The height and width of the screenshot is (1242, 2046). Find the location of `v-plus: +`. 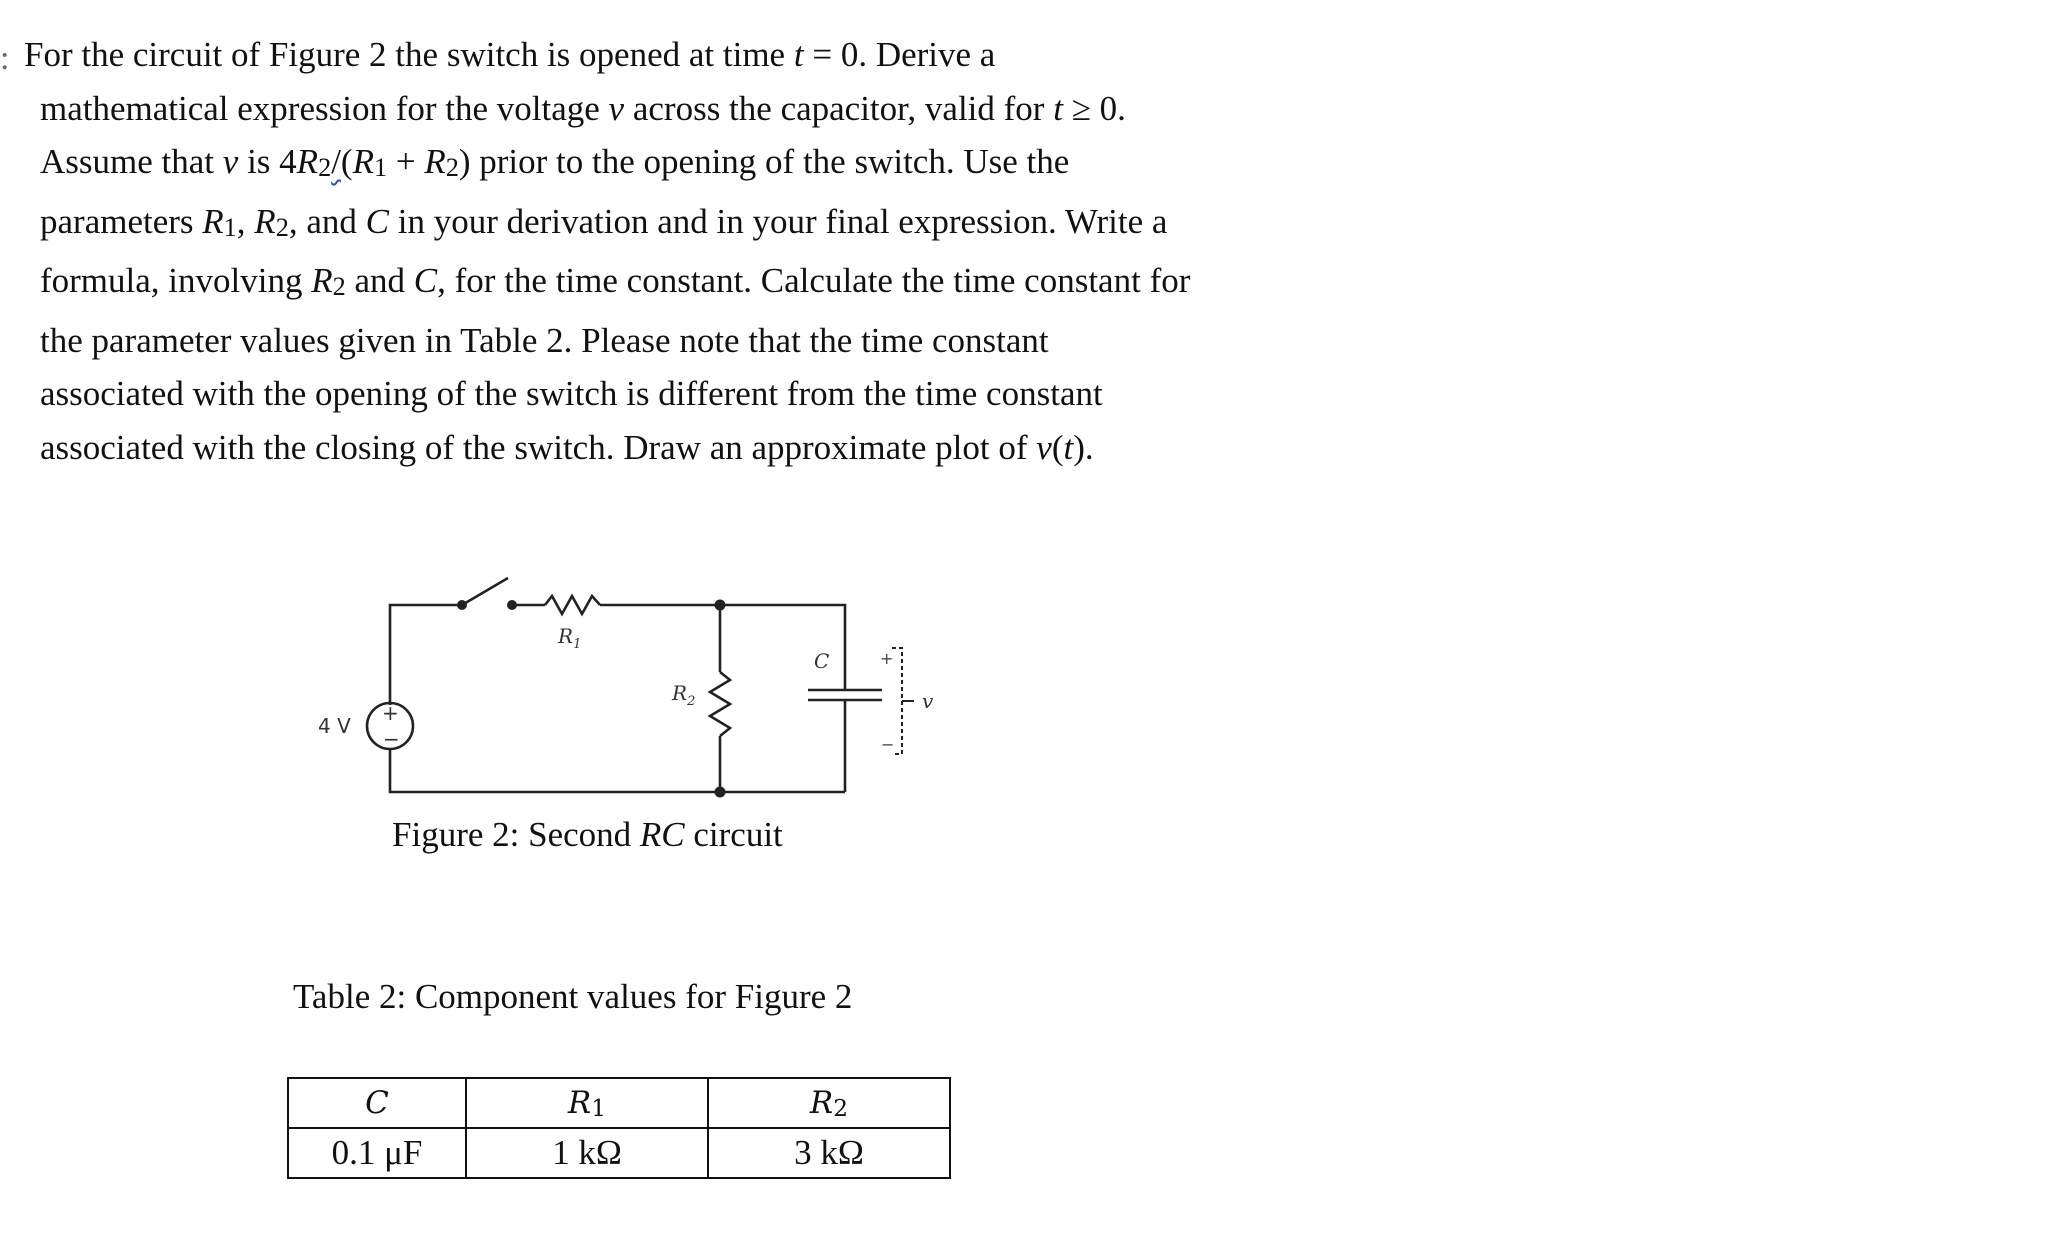

v-plus: + is located at coordinates (886, 658).